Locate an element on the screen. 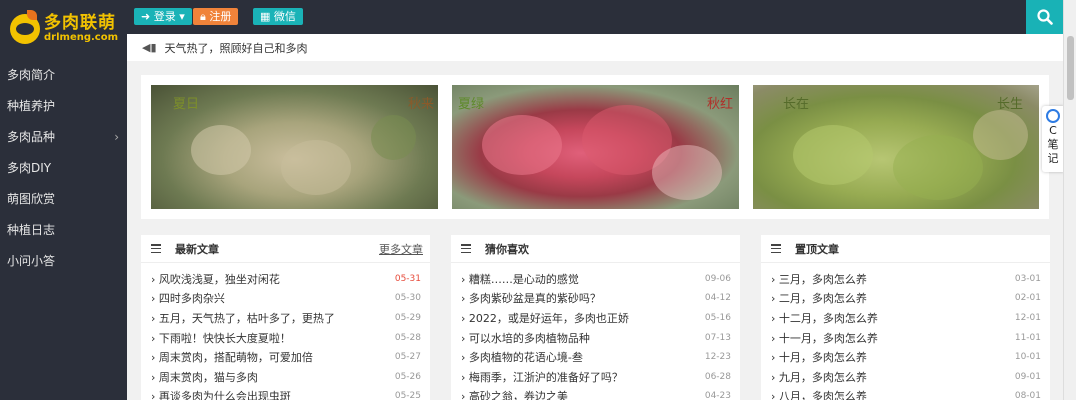 Image resolution: width=1076 pixels, height=400 pixels. sidebar-nav: 多肉简介 种植养护 多肉品种 › 多肉DIY 萌图欣赏 种植日志 小问小答 is located at coordinates (63, 168).